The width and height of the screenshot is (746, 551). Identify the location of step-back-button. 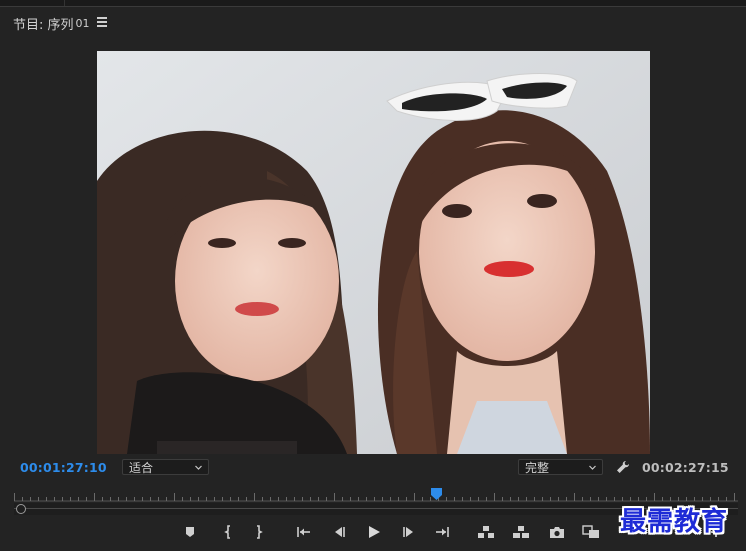
(339, 532).